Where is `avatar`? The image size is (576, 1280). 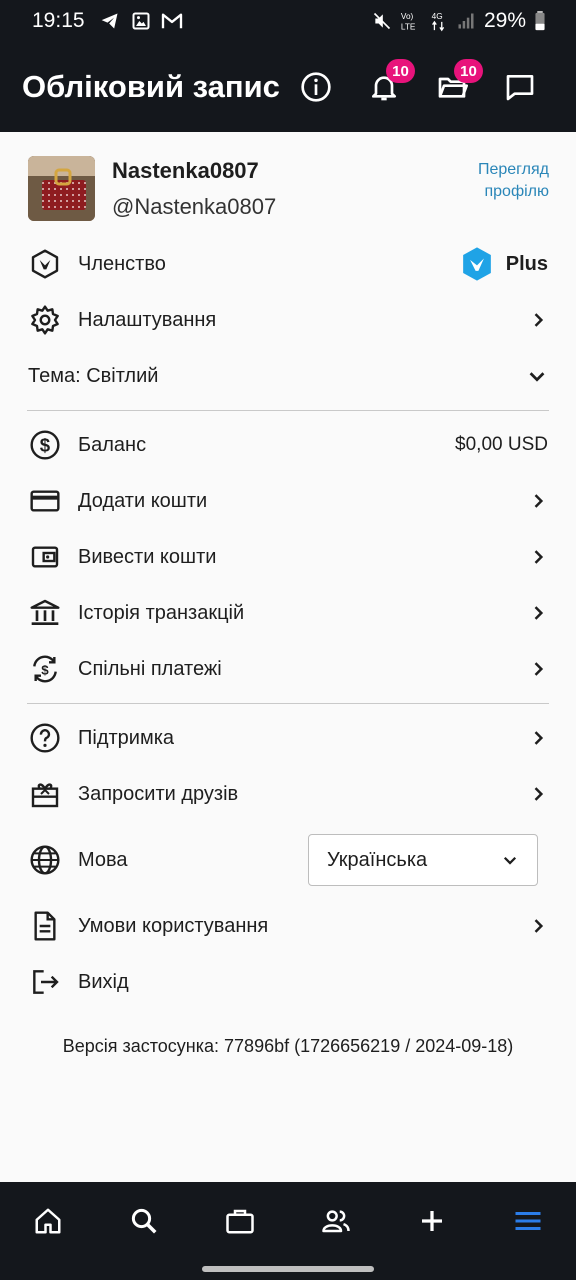 avatar is located at coordinates (61, 188).